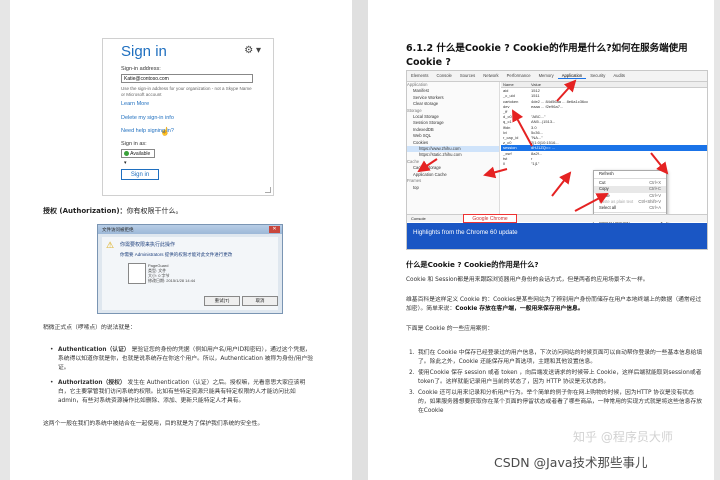  What do you see at coordinates (141, 69) in the screenshot?
I see `sign-in-address-label: Sign-in address:` at bounding box center [141, 69].